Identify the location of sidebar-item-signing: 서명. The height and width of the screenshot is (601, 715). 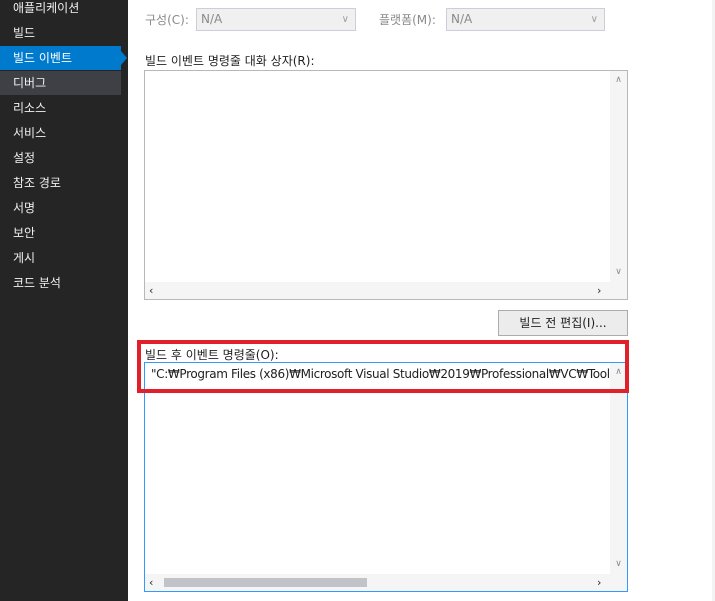
(60, 208).